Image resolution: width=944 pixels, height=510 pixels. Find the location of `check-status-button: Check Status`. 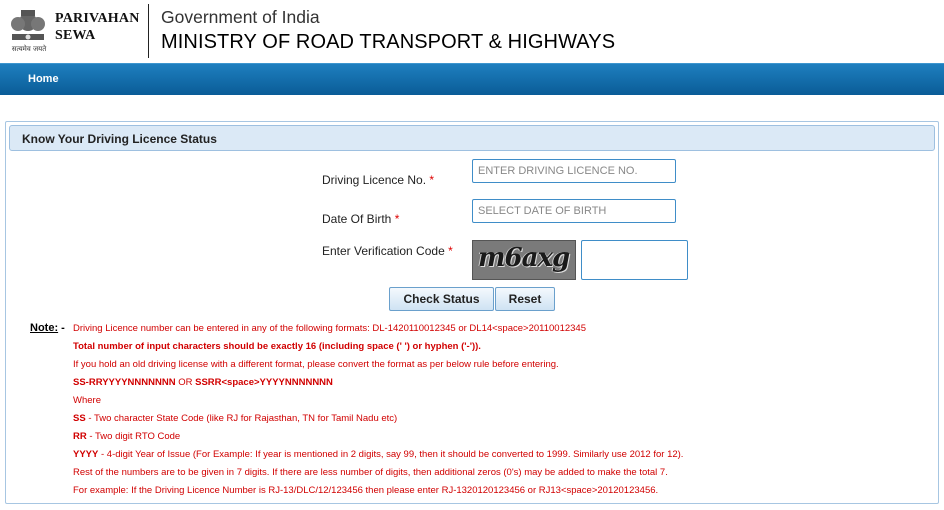

check-status-button: Check Status is located at coordinates (441, 299).